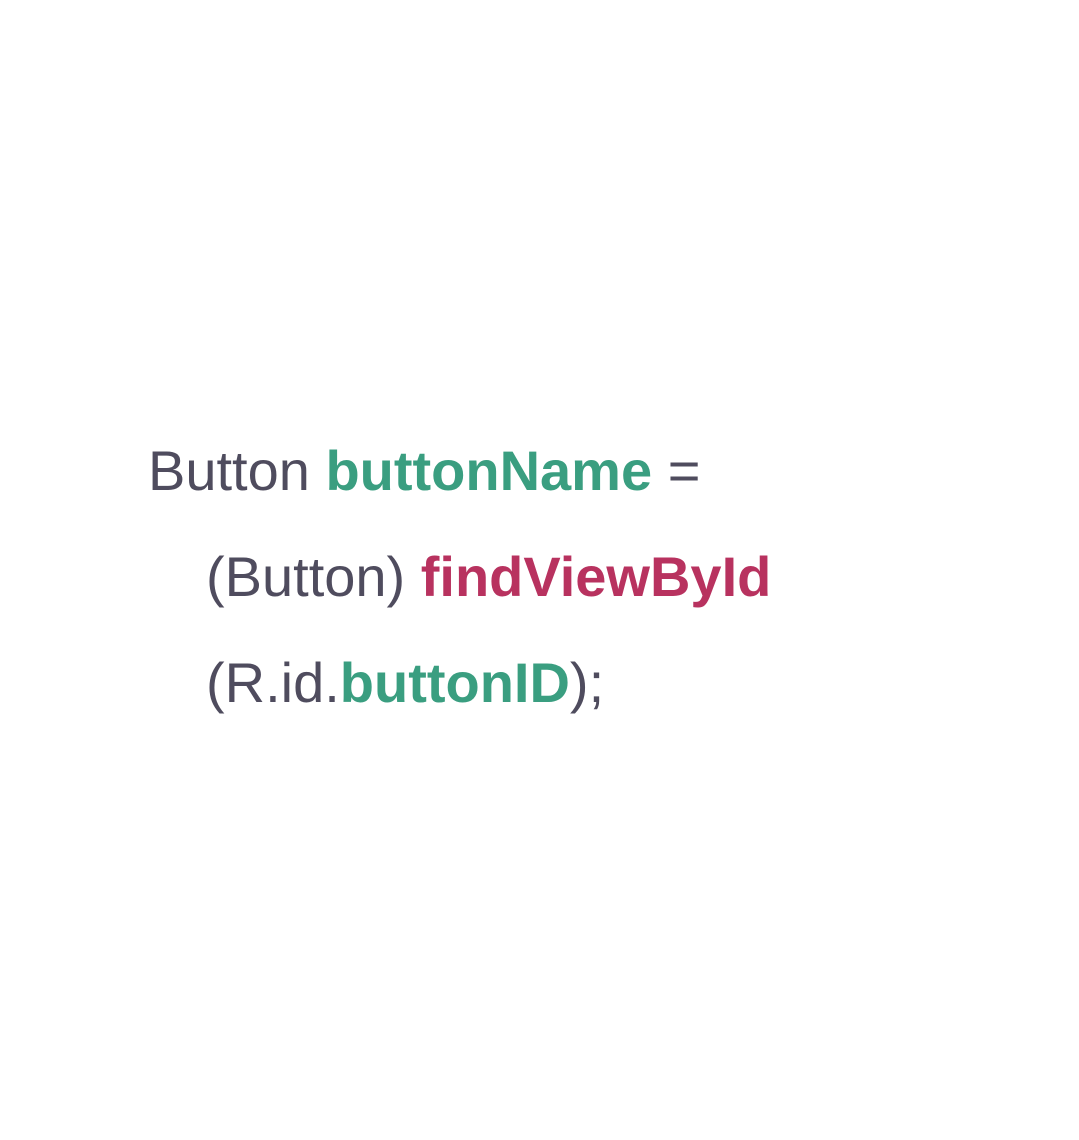  I want to click on resource-id: buttonID, so click(454, 682).